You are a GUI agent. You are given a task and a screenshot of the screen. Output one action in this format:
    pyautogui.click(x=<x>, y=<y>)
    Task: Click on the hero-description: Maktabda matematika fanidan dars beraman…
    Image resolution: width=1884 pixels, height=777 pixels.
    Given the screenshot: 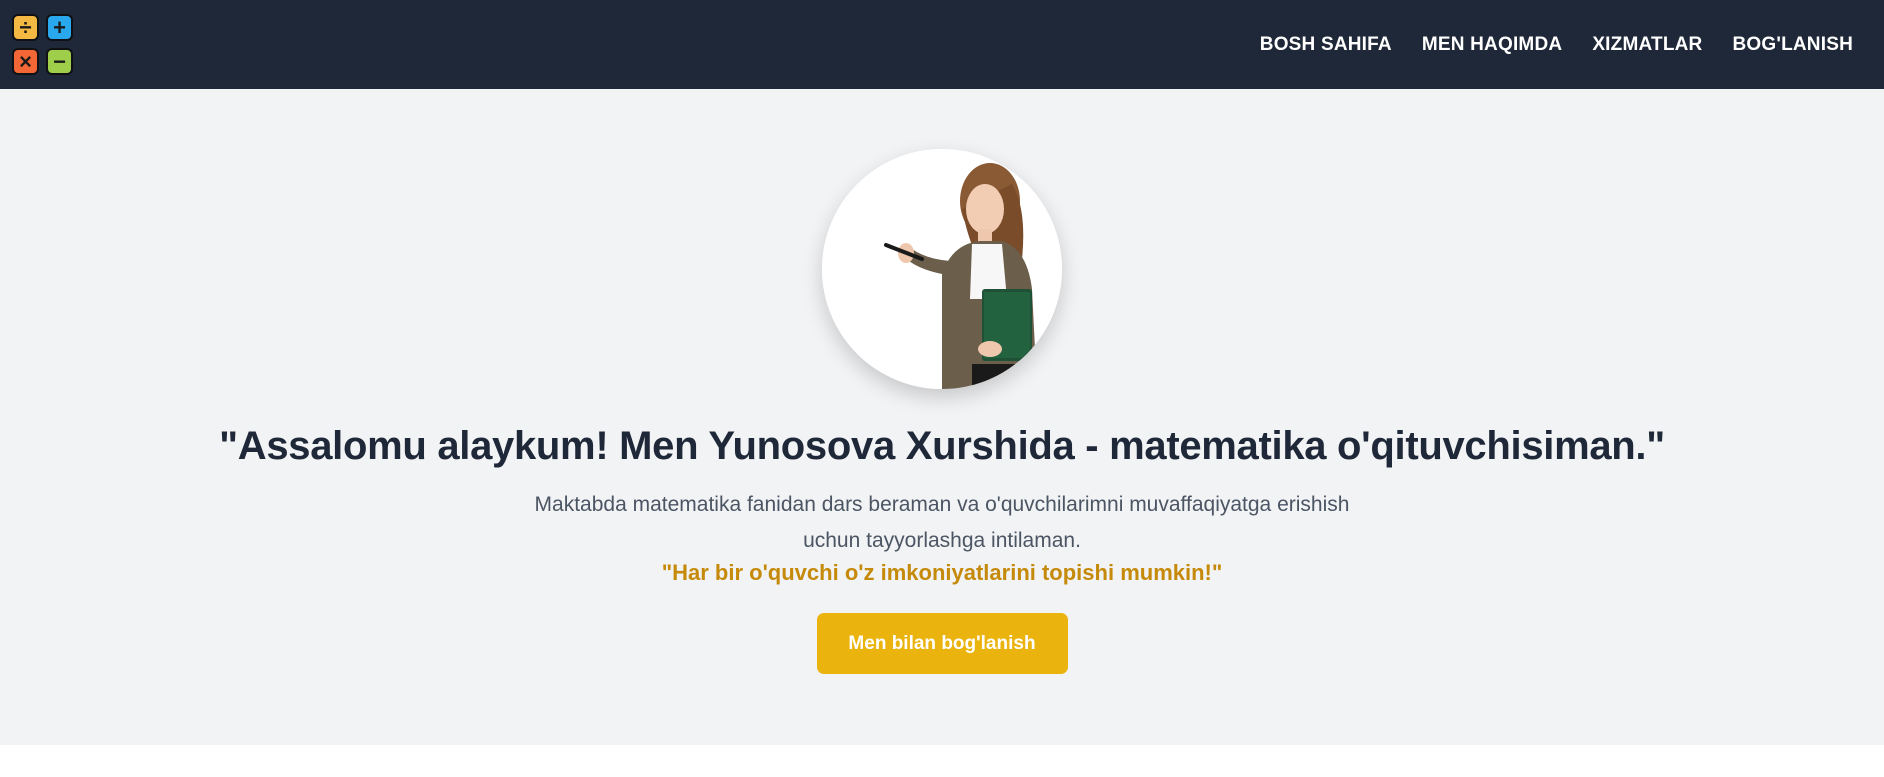 What is the action you would take?
    pyautogui.click(x=942, y=522)
    